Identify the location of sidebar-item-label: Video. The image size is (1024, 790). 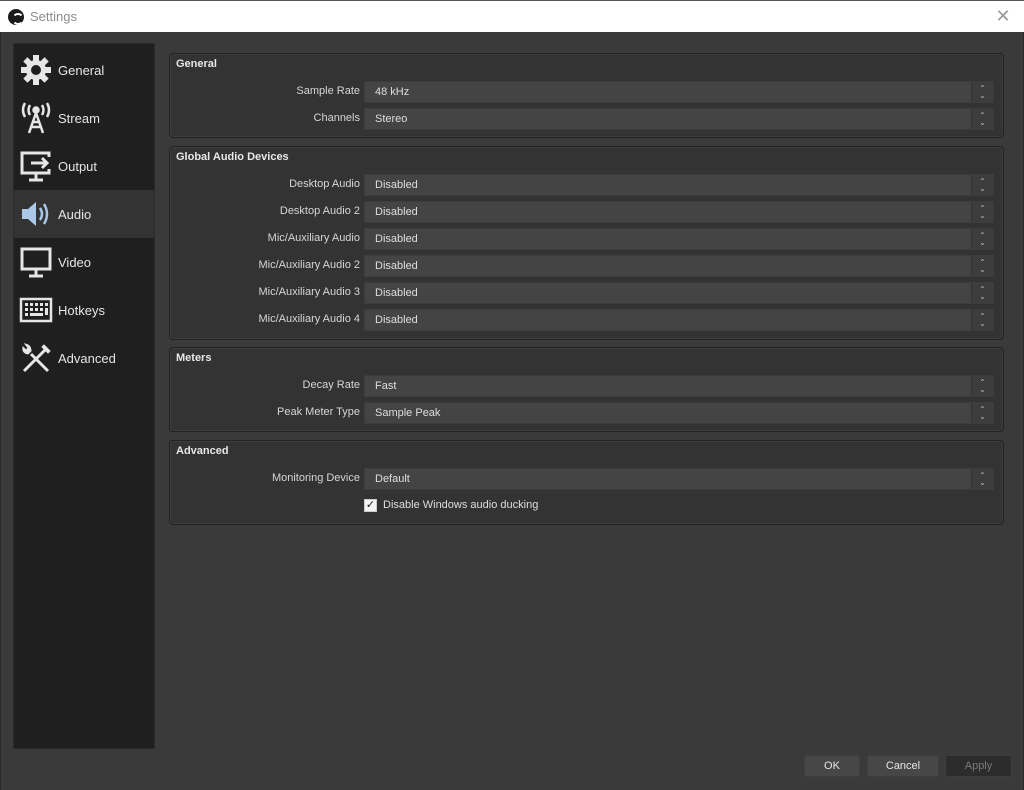
(75, 262).